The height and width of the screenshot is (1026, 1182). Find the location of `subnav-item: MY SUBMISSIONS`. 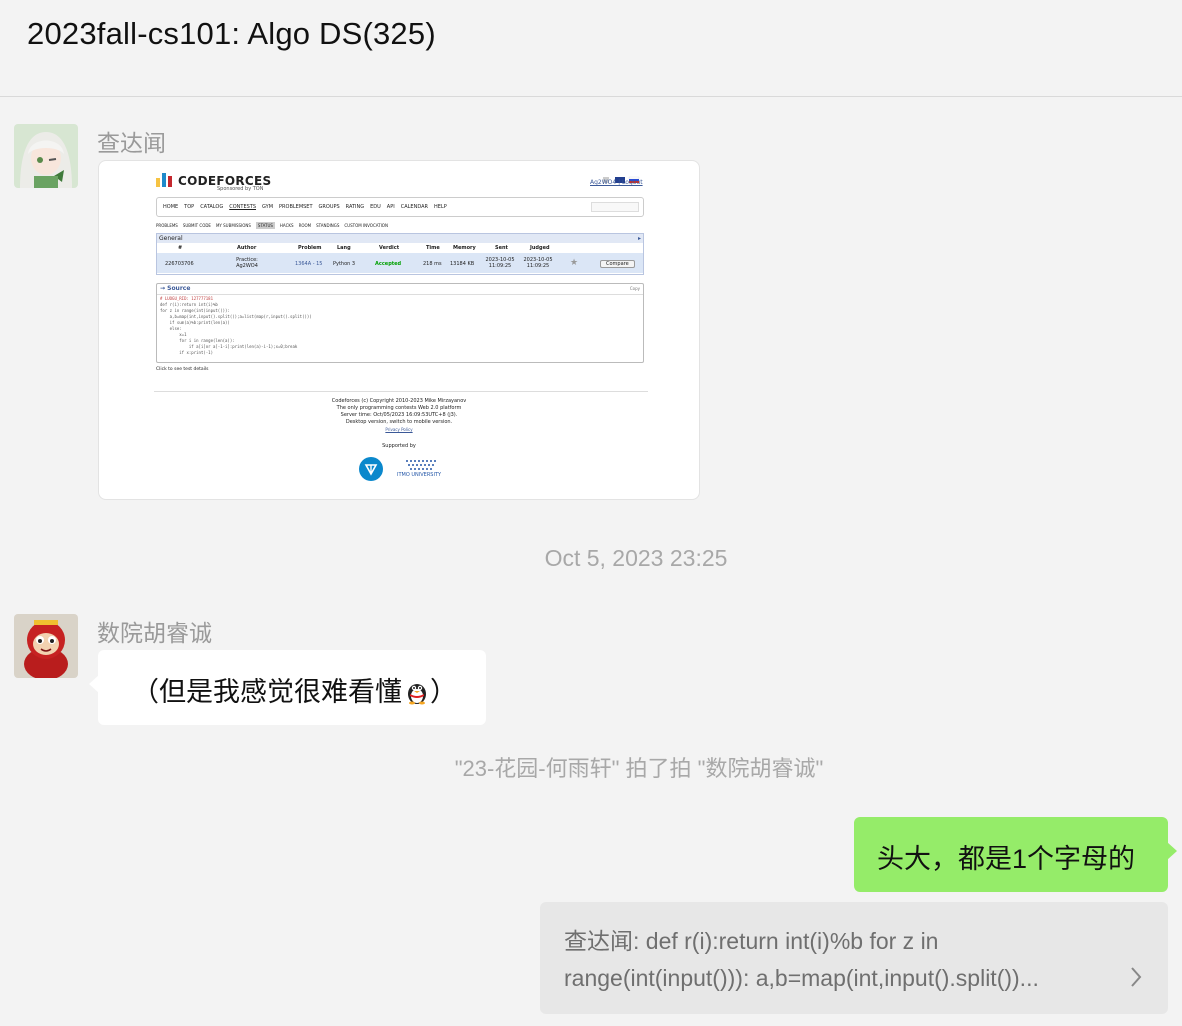

subnav-item: MY SUBMISSIONS is located at coordinates (233, 225).